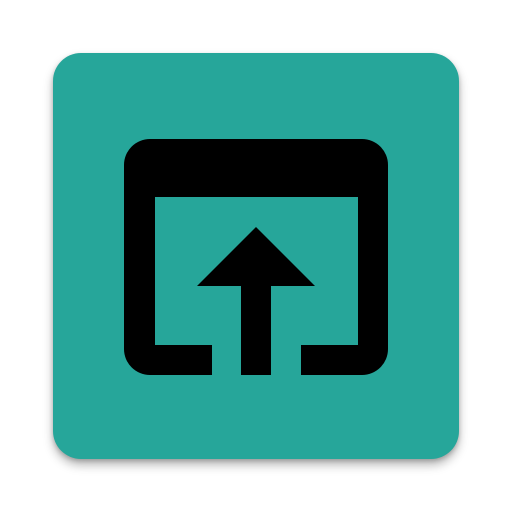  What do you see at coordinates (256, 301) in the screenshot?
I see `upload-arrow` at bounding box center [256, 301].